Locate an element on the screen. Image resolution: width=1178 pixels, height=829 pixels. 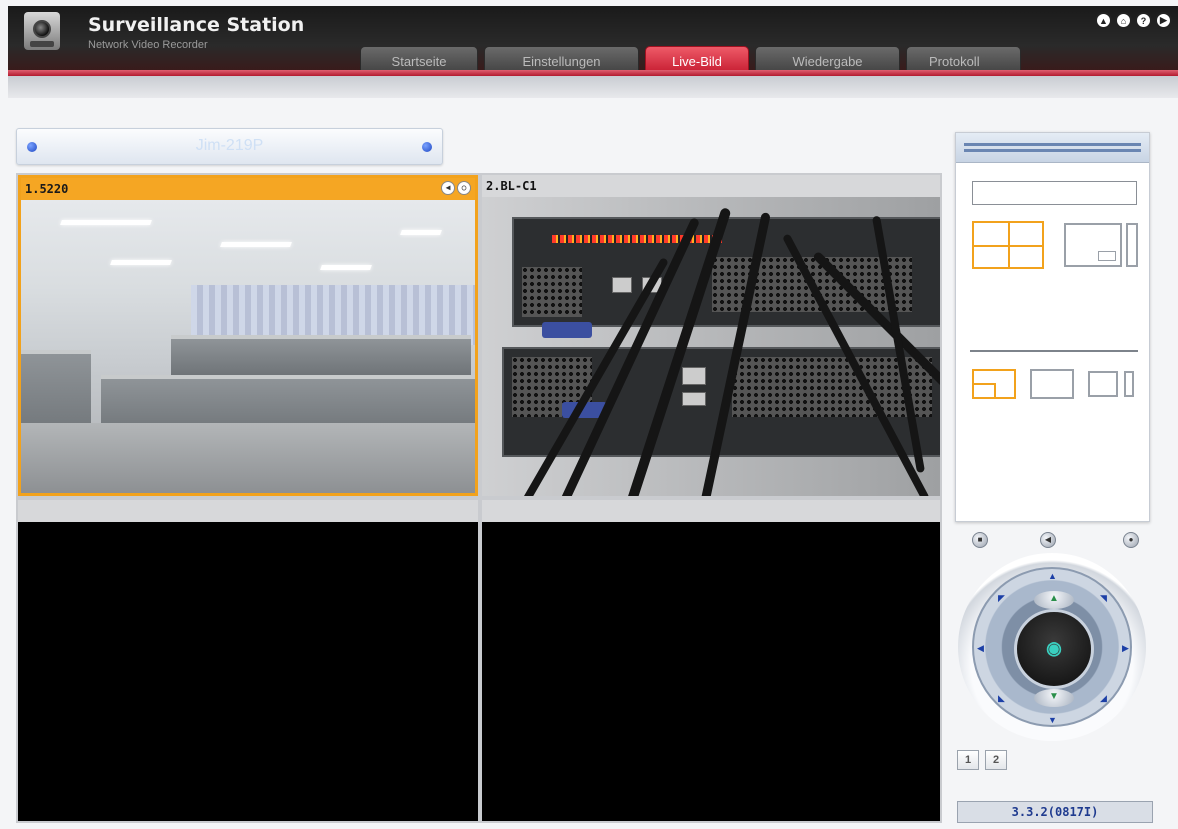
ptz-joystick: ▲ ▼ ◀ ▶ ◤ ◥ ◣ ◢ ▲ ◉ ▼ is located at coordinates (1052, 647).